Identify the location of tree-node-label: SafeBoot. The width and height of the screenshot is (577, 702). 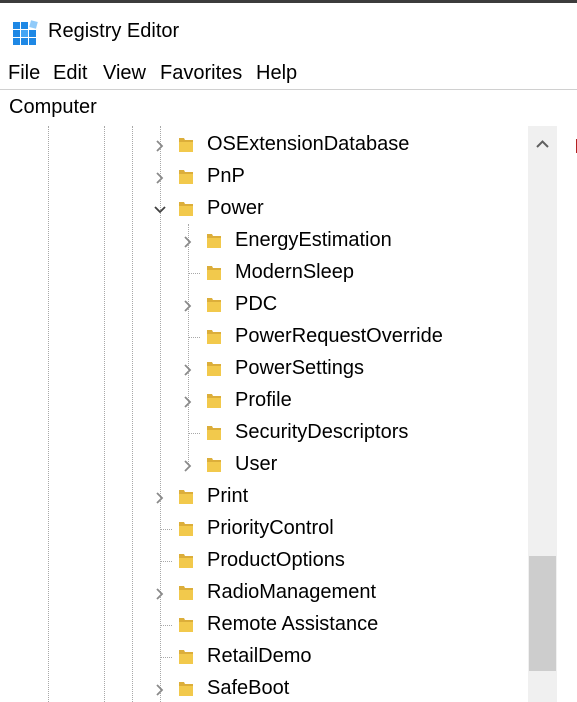
(248, 688).